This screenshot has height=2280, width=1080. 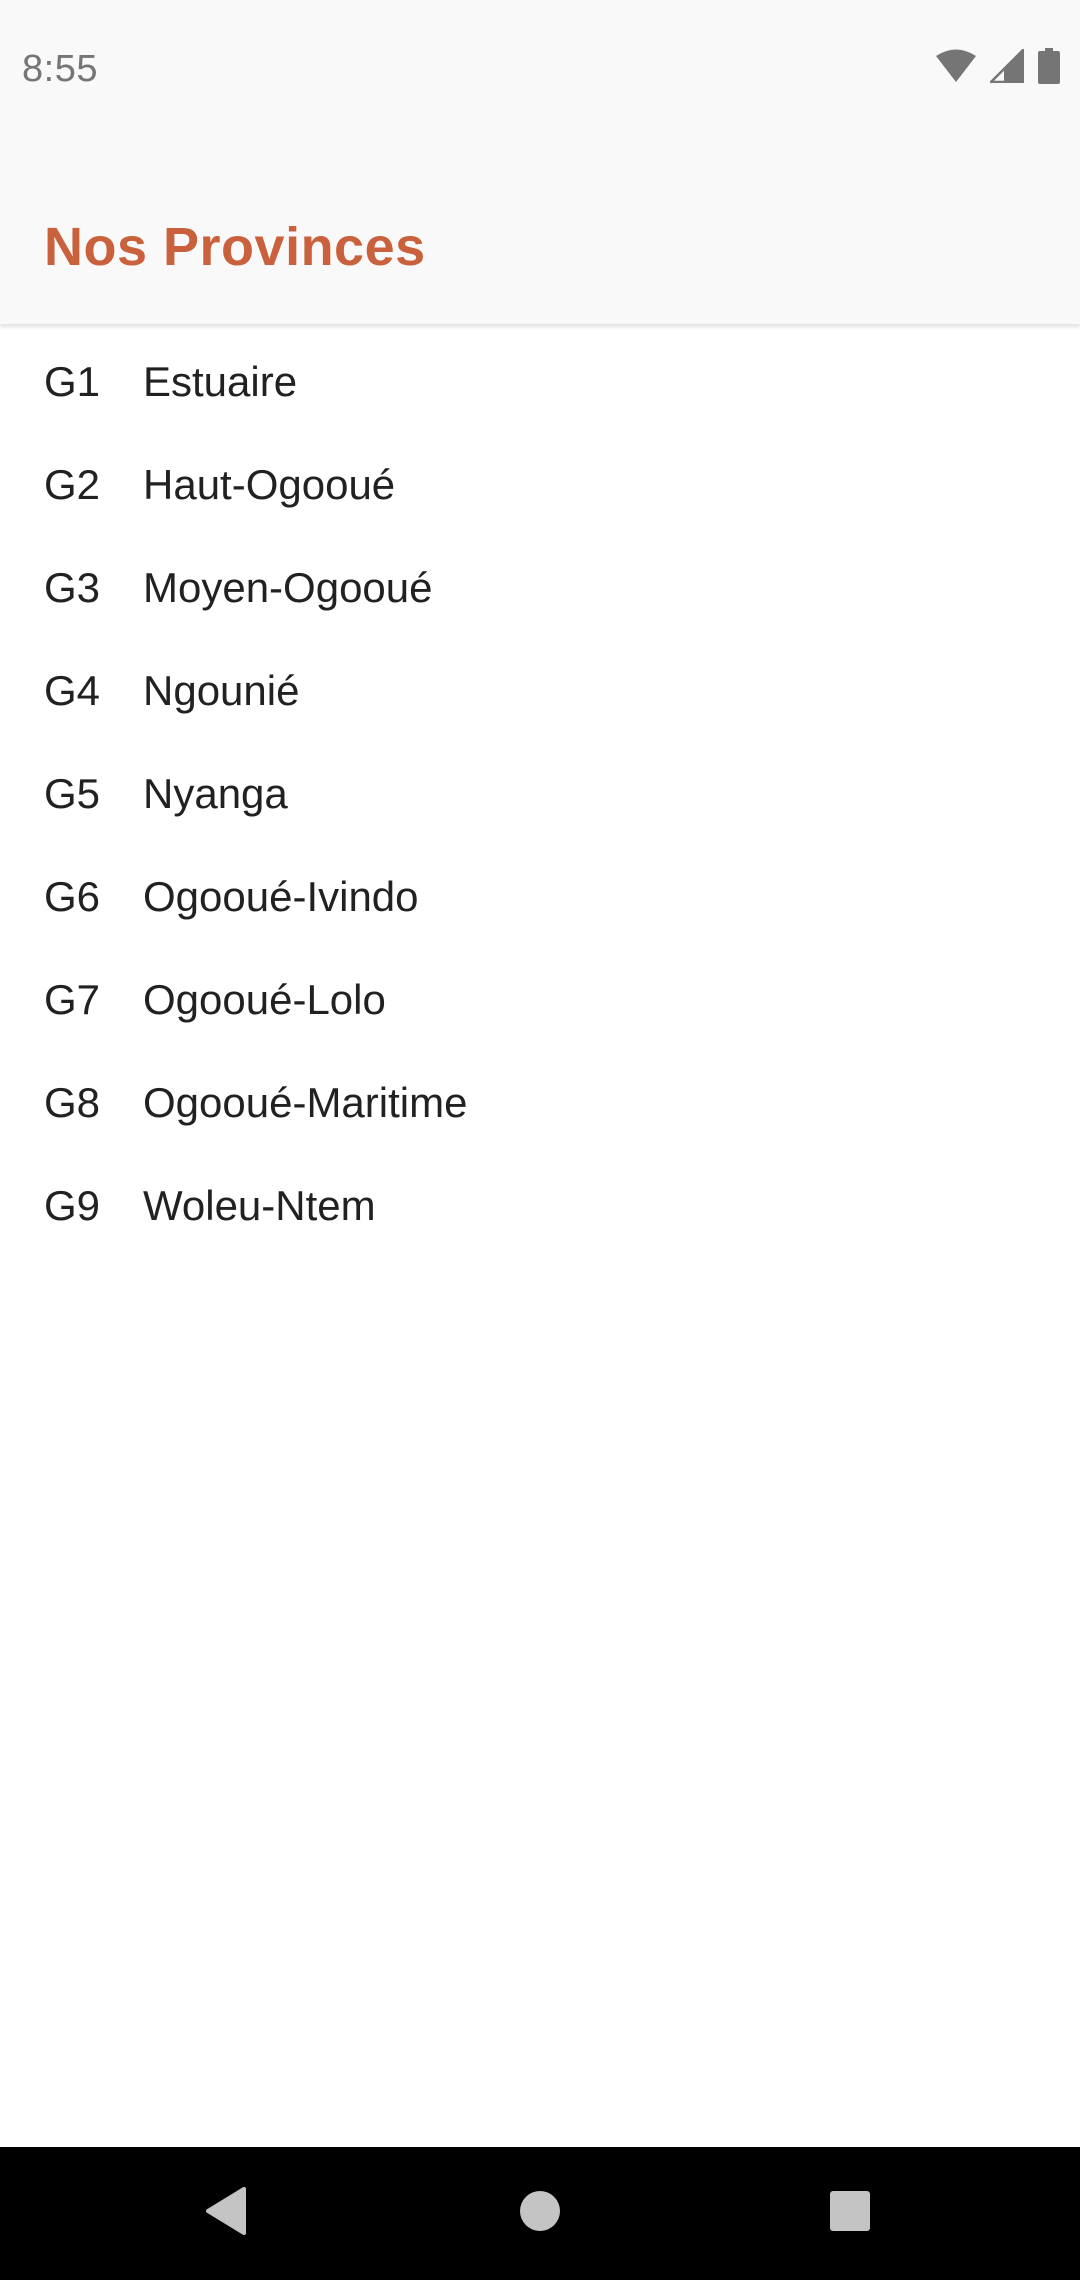 What do you see at coordinates (540, 896) in the screenshot?
I see `list-item: G6 Ogooué-Ivindo` at bounding box center [540, 896].